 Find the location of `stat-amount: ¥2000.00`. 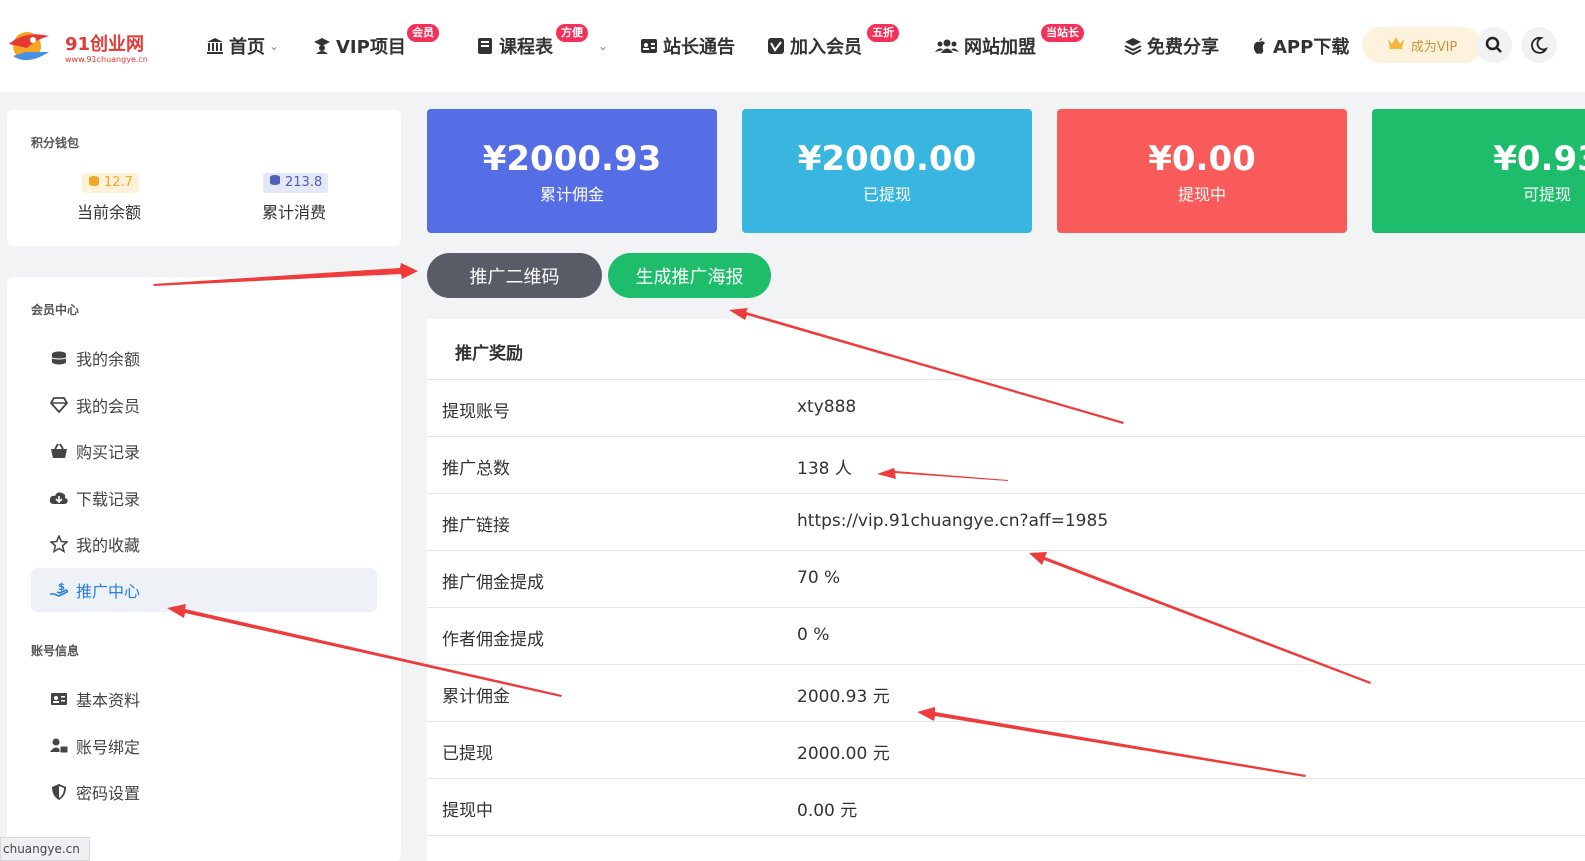

stat-amount: ¥2000.00 is located at coordinates (887, 159).